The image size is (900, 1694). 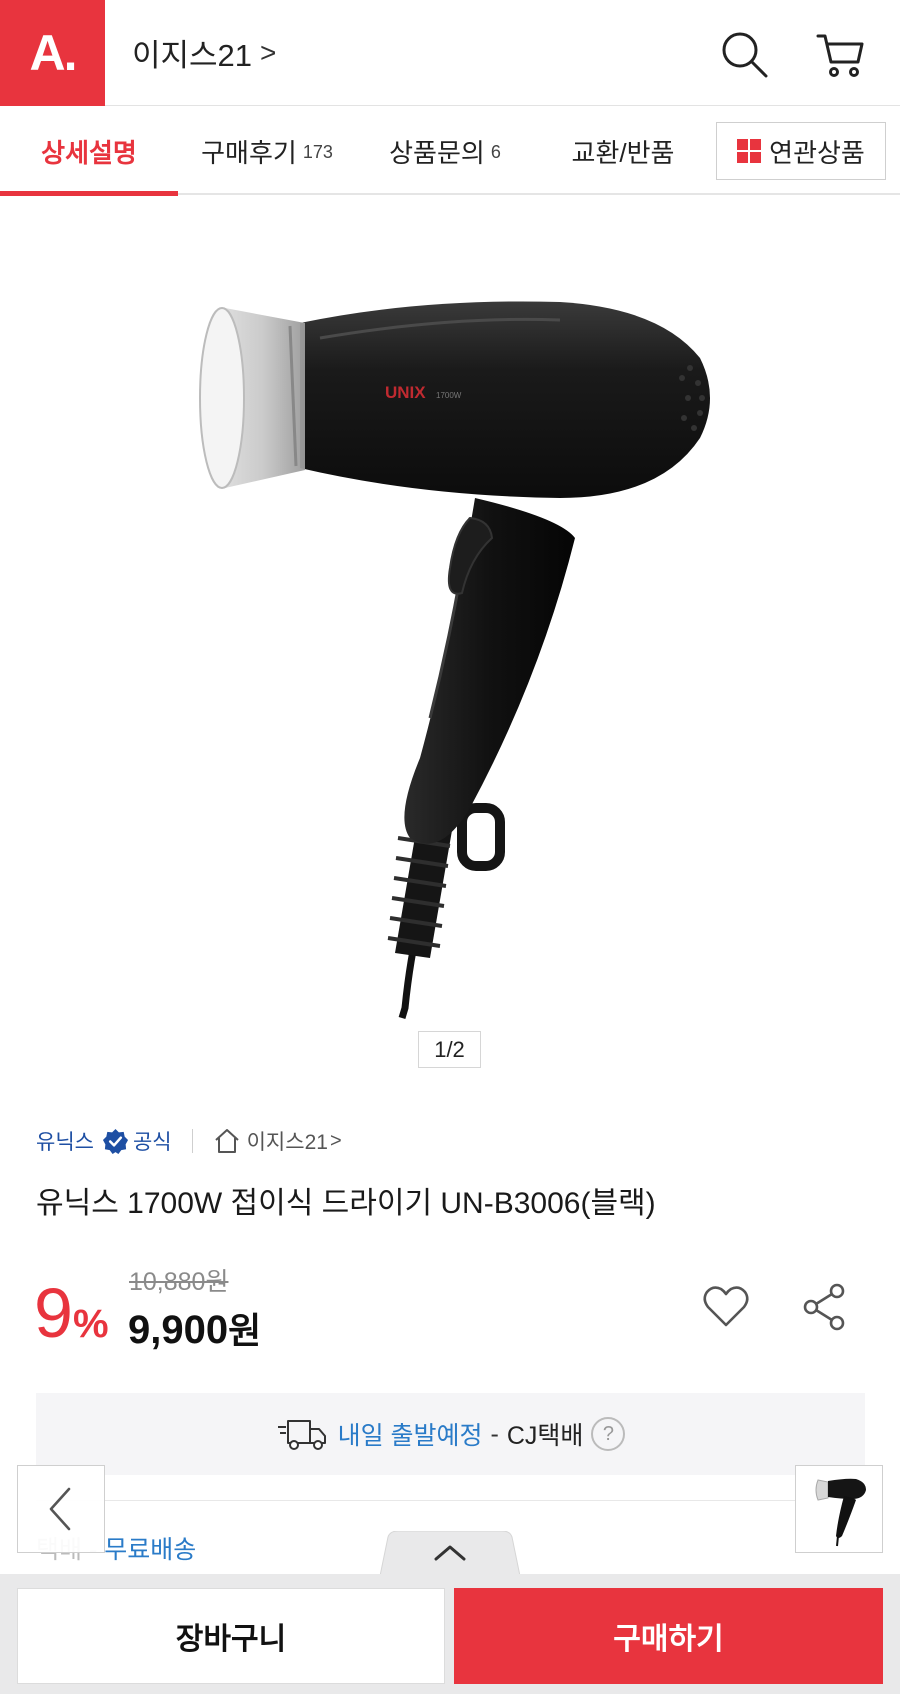 What do you see at coordinates (744, 54) in the screenshot?
I see `search-icon` at bounding box center [744, 54].